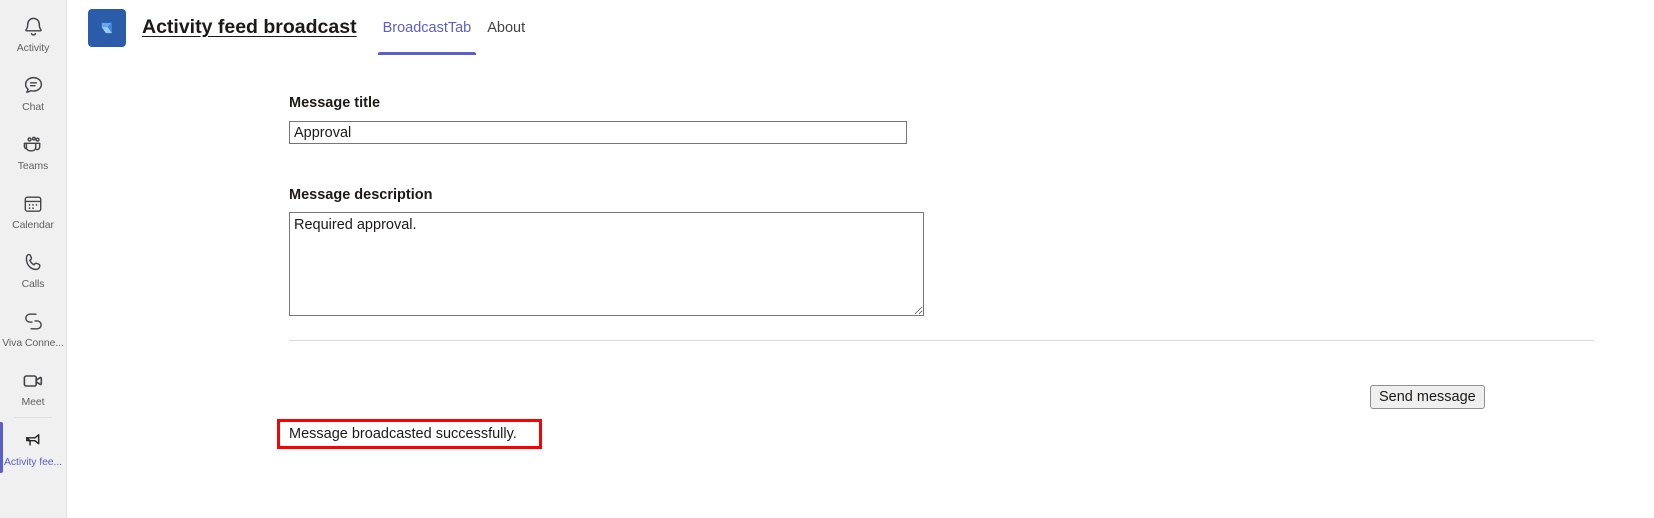  Describe the element at coordinates (33, 27) in the screenshot. I see `bell-icon` at that location.